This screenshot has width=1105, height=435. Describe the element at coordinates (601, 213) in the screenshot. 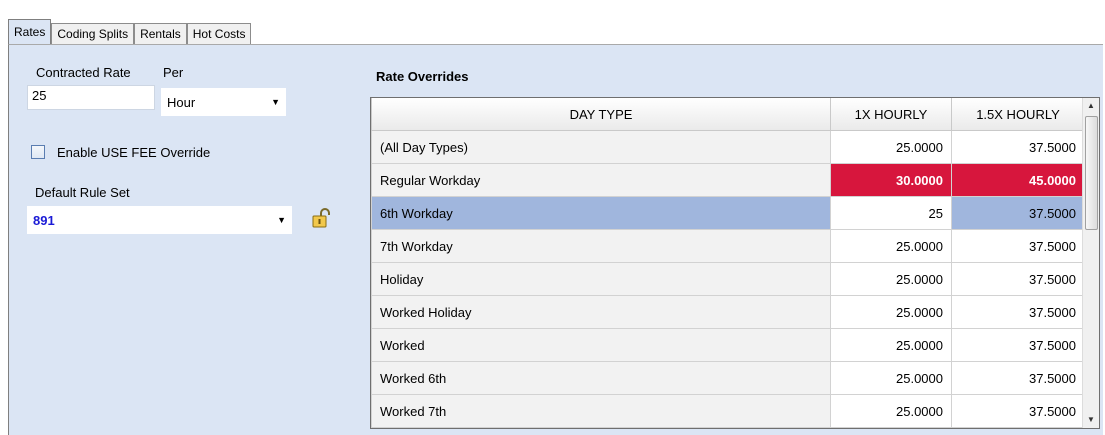

I see `day-type-cell: 6th Workday` at that location.